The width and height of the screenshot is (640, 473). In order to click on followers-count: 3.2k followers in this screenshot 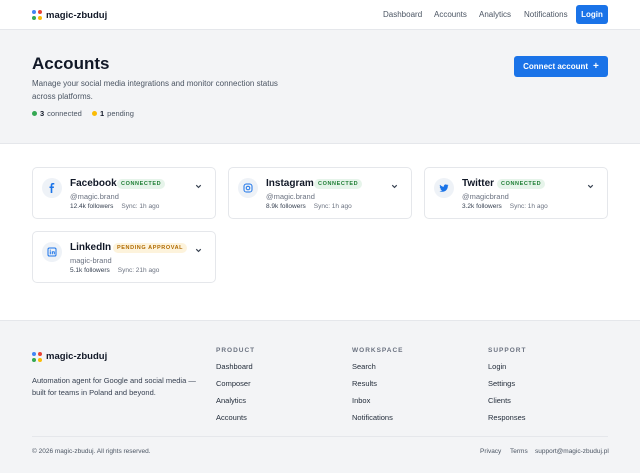, I will do `click(482, 206)`.